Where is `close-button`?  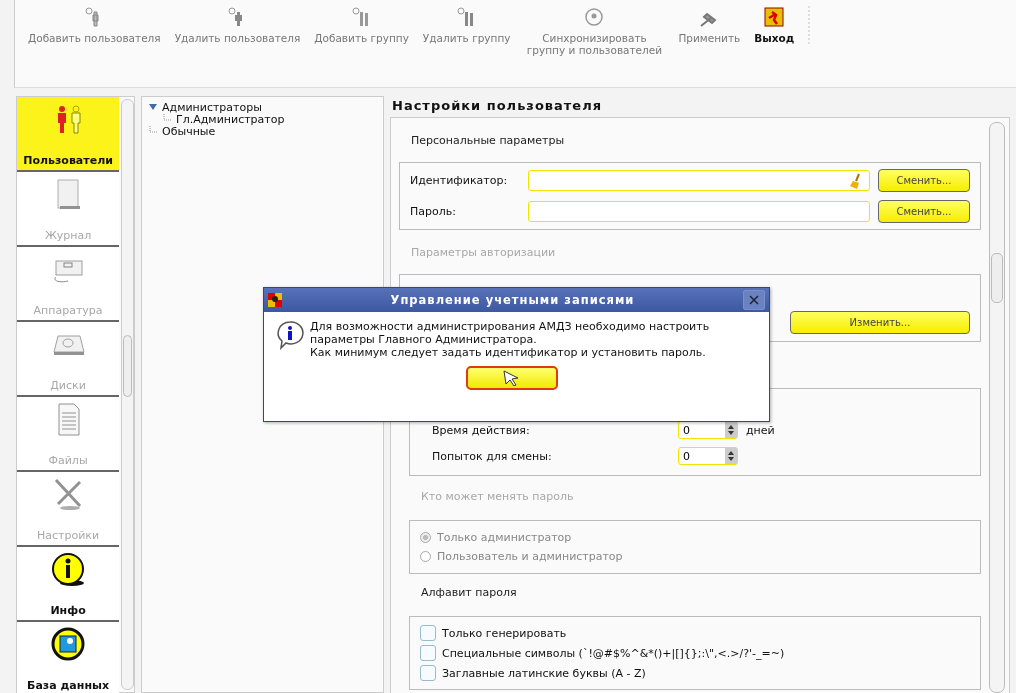
close-button is located at coordinates (754, 300).